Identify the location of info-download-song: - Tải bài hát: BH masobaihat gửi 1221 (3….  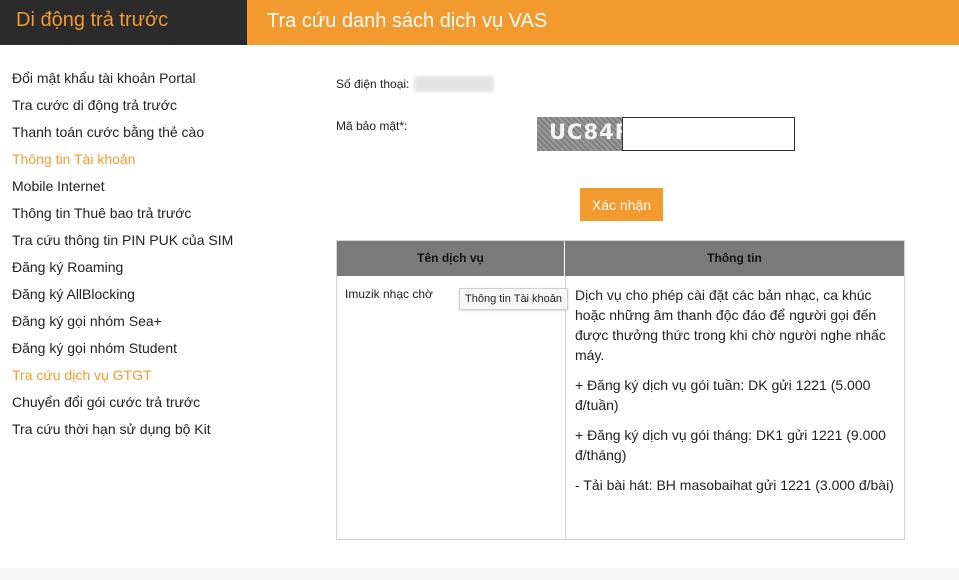
(734, 485).